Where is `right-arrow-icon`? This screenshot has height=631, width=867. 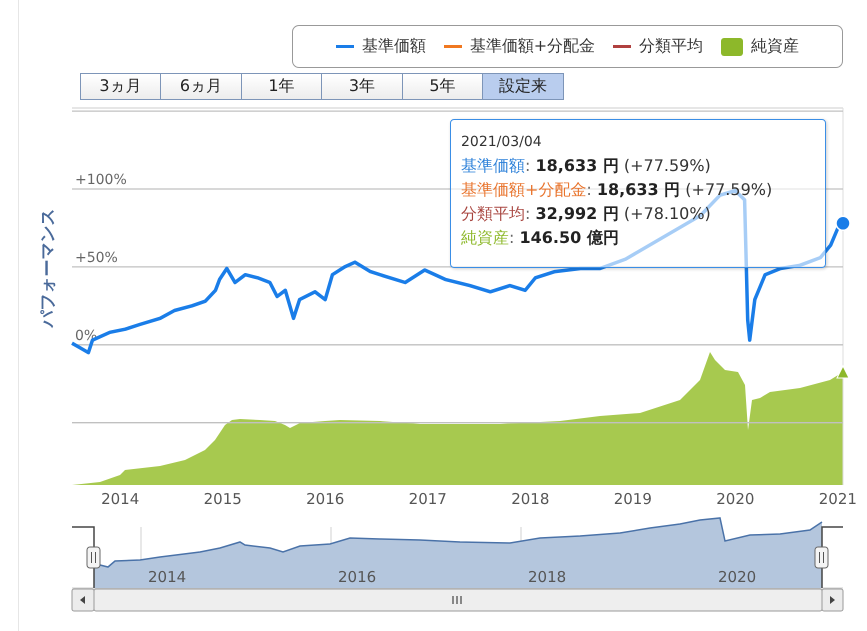
right-arrow-icon is located at coordinates (832, 600).